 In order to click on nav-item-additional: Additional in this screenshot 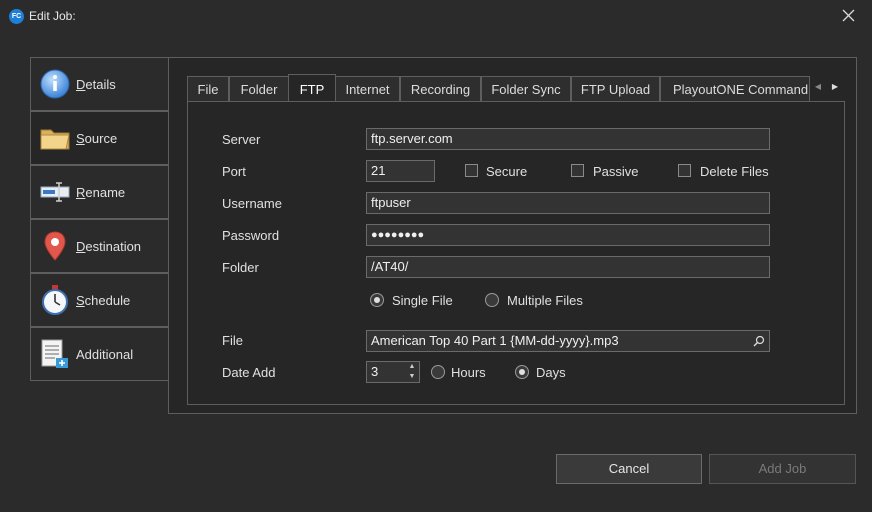, I will do `click(99, 354)`.